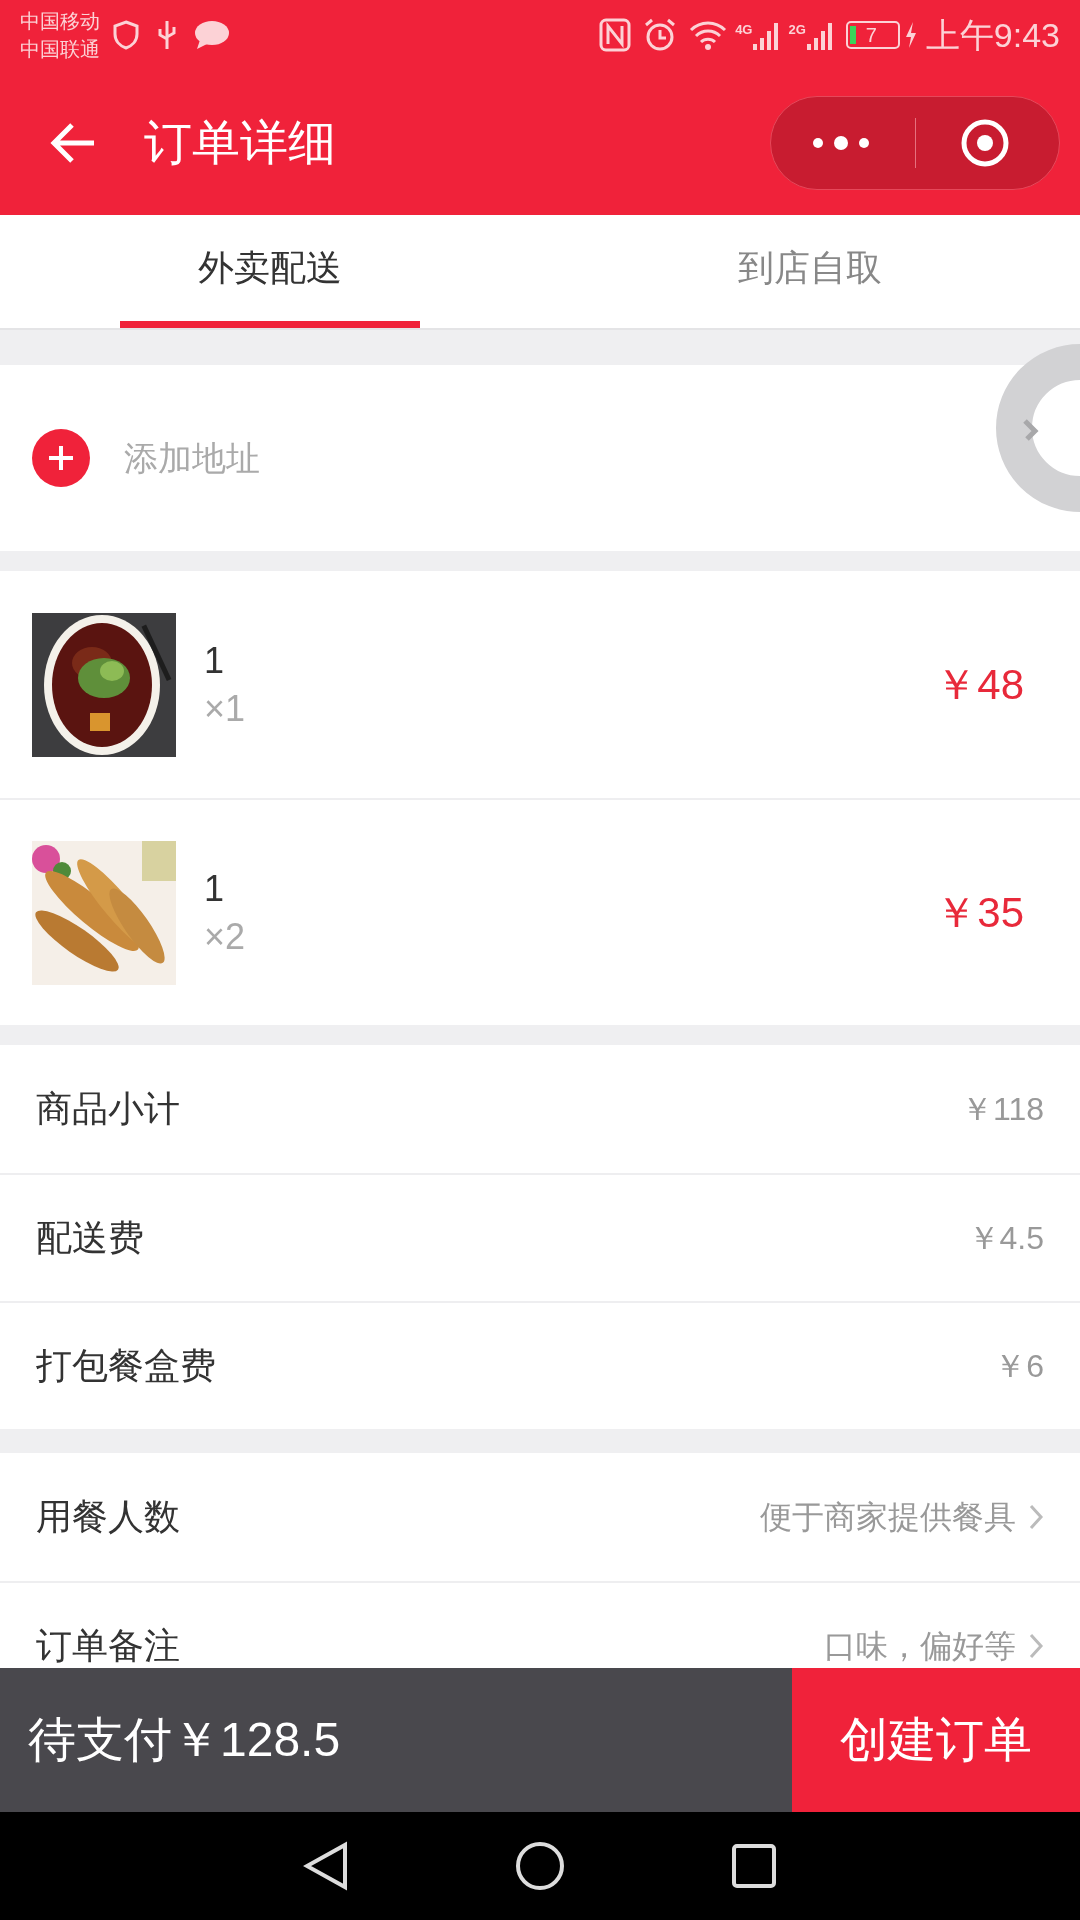 Image resolution: width=1080 pixels, height=1920 pixels. What do you see at coordinates (270, 271) in the screenshot?
I see `tab: 外卖配送` at bounding box center [270, 271].